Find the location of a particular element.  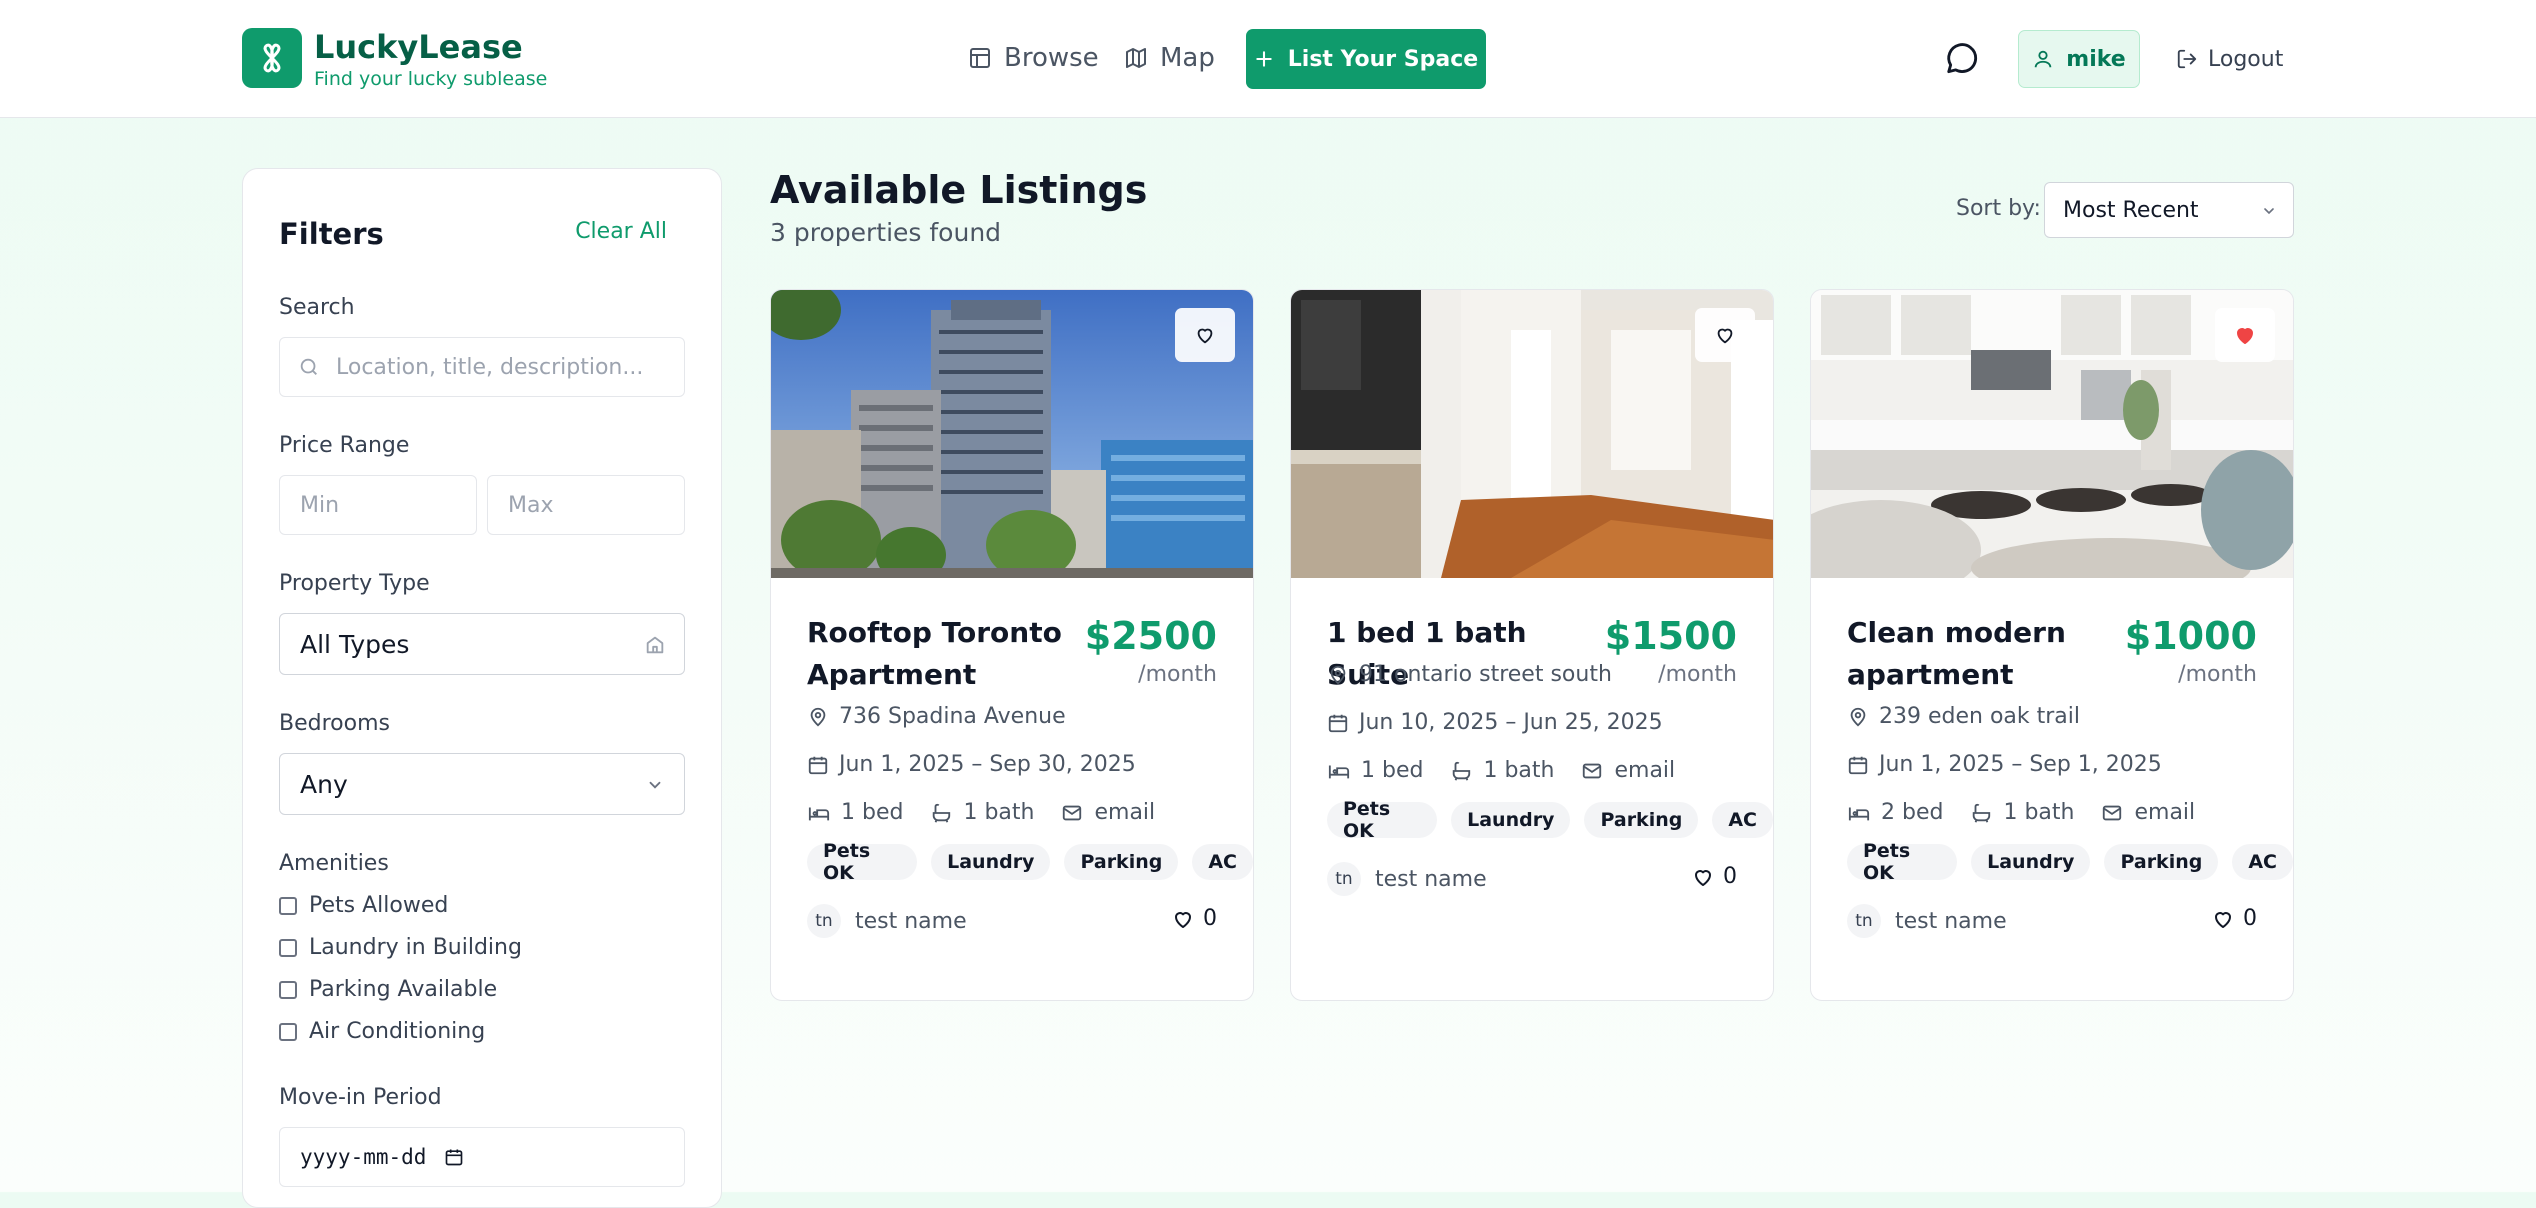

chevron-down-icon is located at coordinates (2269, 211).